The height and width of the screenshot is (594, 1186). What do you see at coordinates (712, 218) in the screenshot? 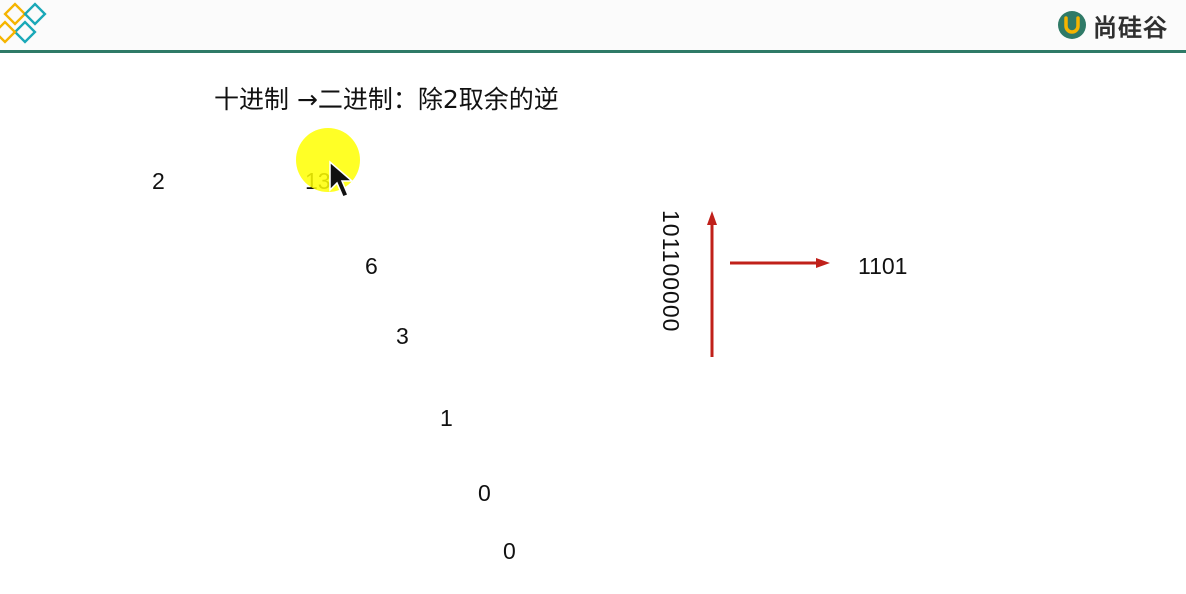
I see `up-arrow-icon` at bounding box center [712, 218].